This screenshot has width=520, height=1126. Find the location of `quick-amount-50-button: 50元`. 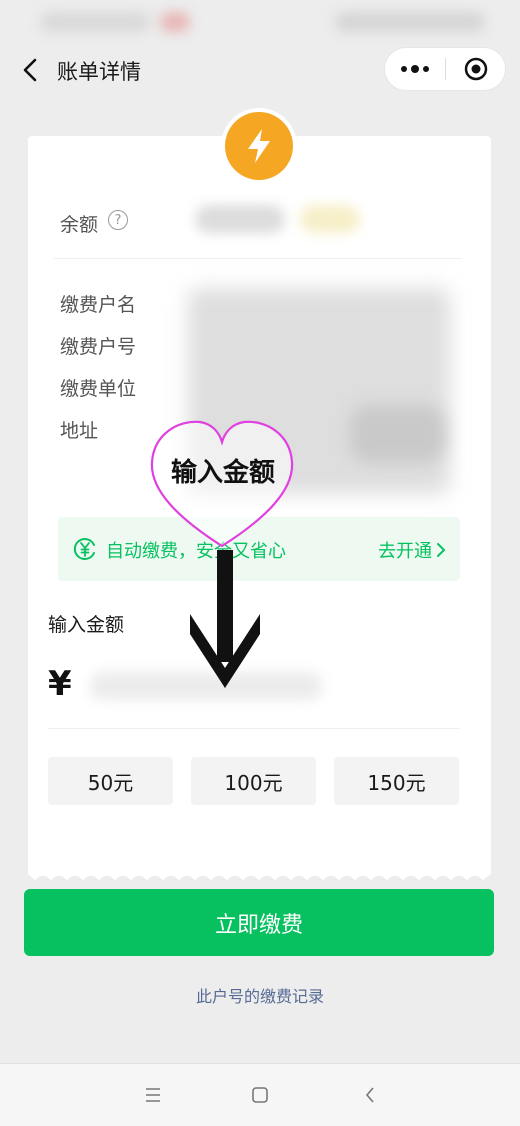

quick-amount-50-button: 50元 is located at coordinates (110, 781).